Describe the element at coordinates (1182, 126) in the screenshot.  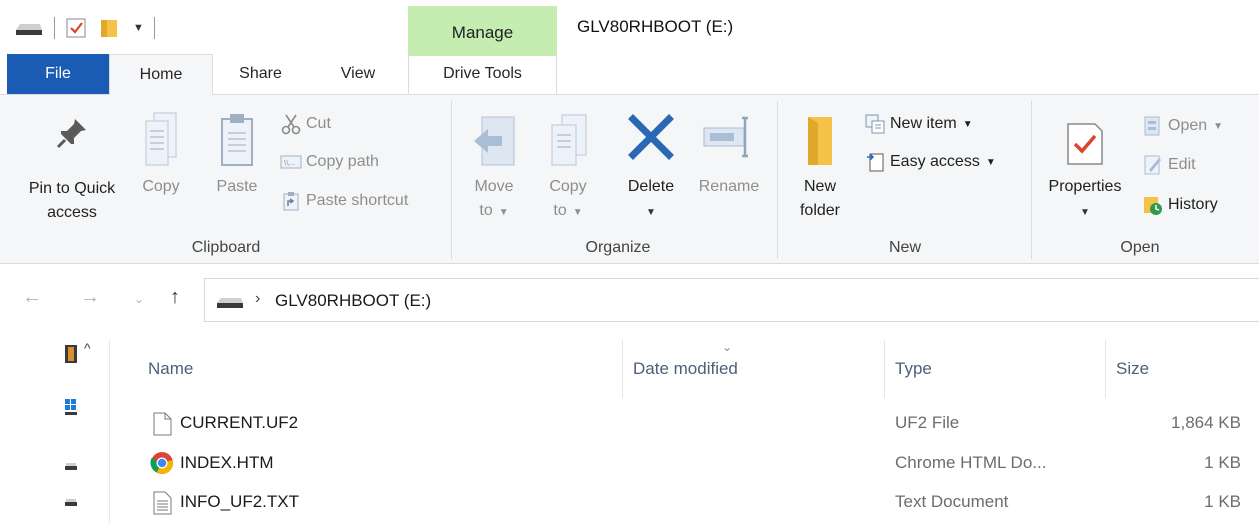
I see `open-button: Open ▼` at that location.